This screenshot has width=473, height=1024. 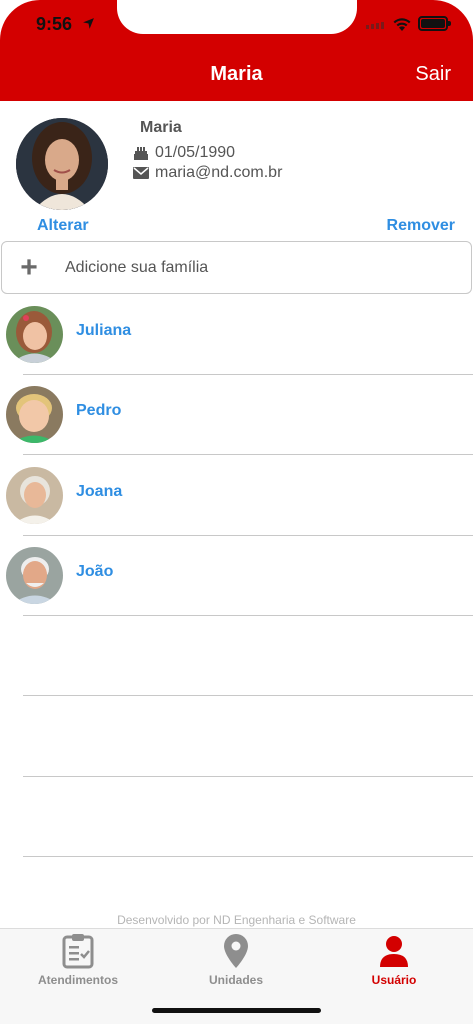 I want to click on profile-name: Maria, so click(x=161, y=127).